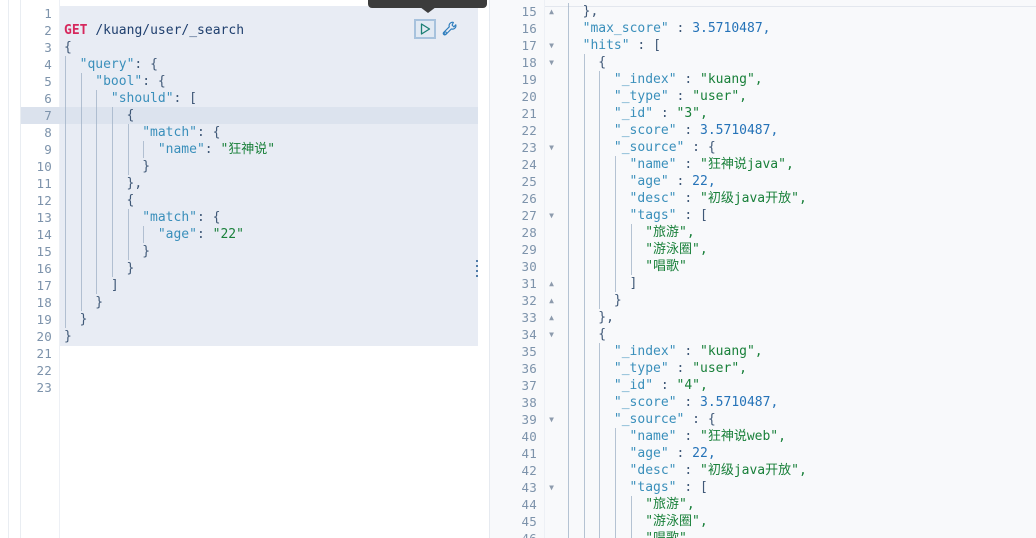  I want to click on code-line: "_id" : "3",, so click(661, 113).